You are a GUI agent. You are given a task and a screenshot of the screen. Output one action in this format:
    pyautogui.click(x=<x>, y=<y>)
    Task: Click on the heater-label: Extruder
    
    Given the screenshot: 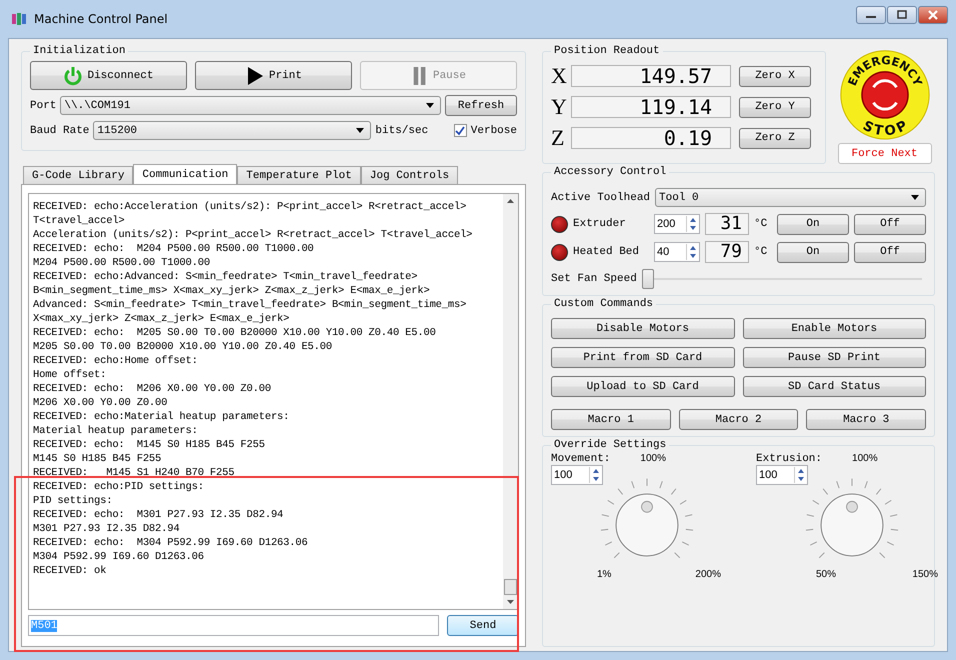 What is the action you would take?
    pyautogui.click(x=600, y=224)
    